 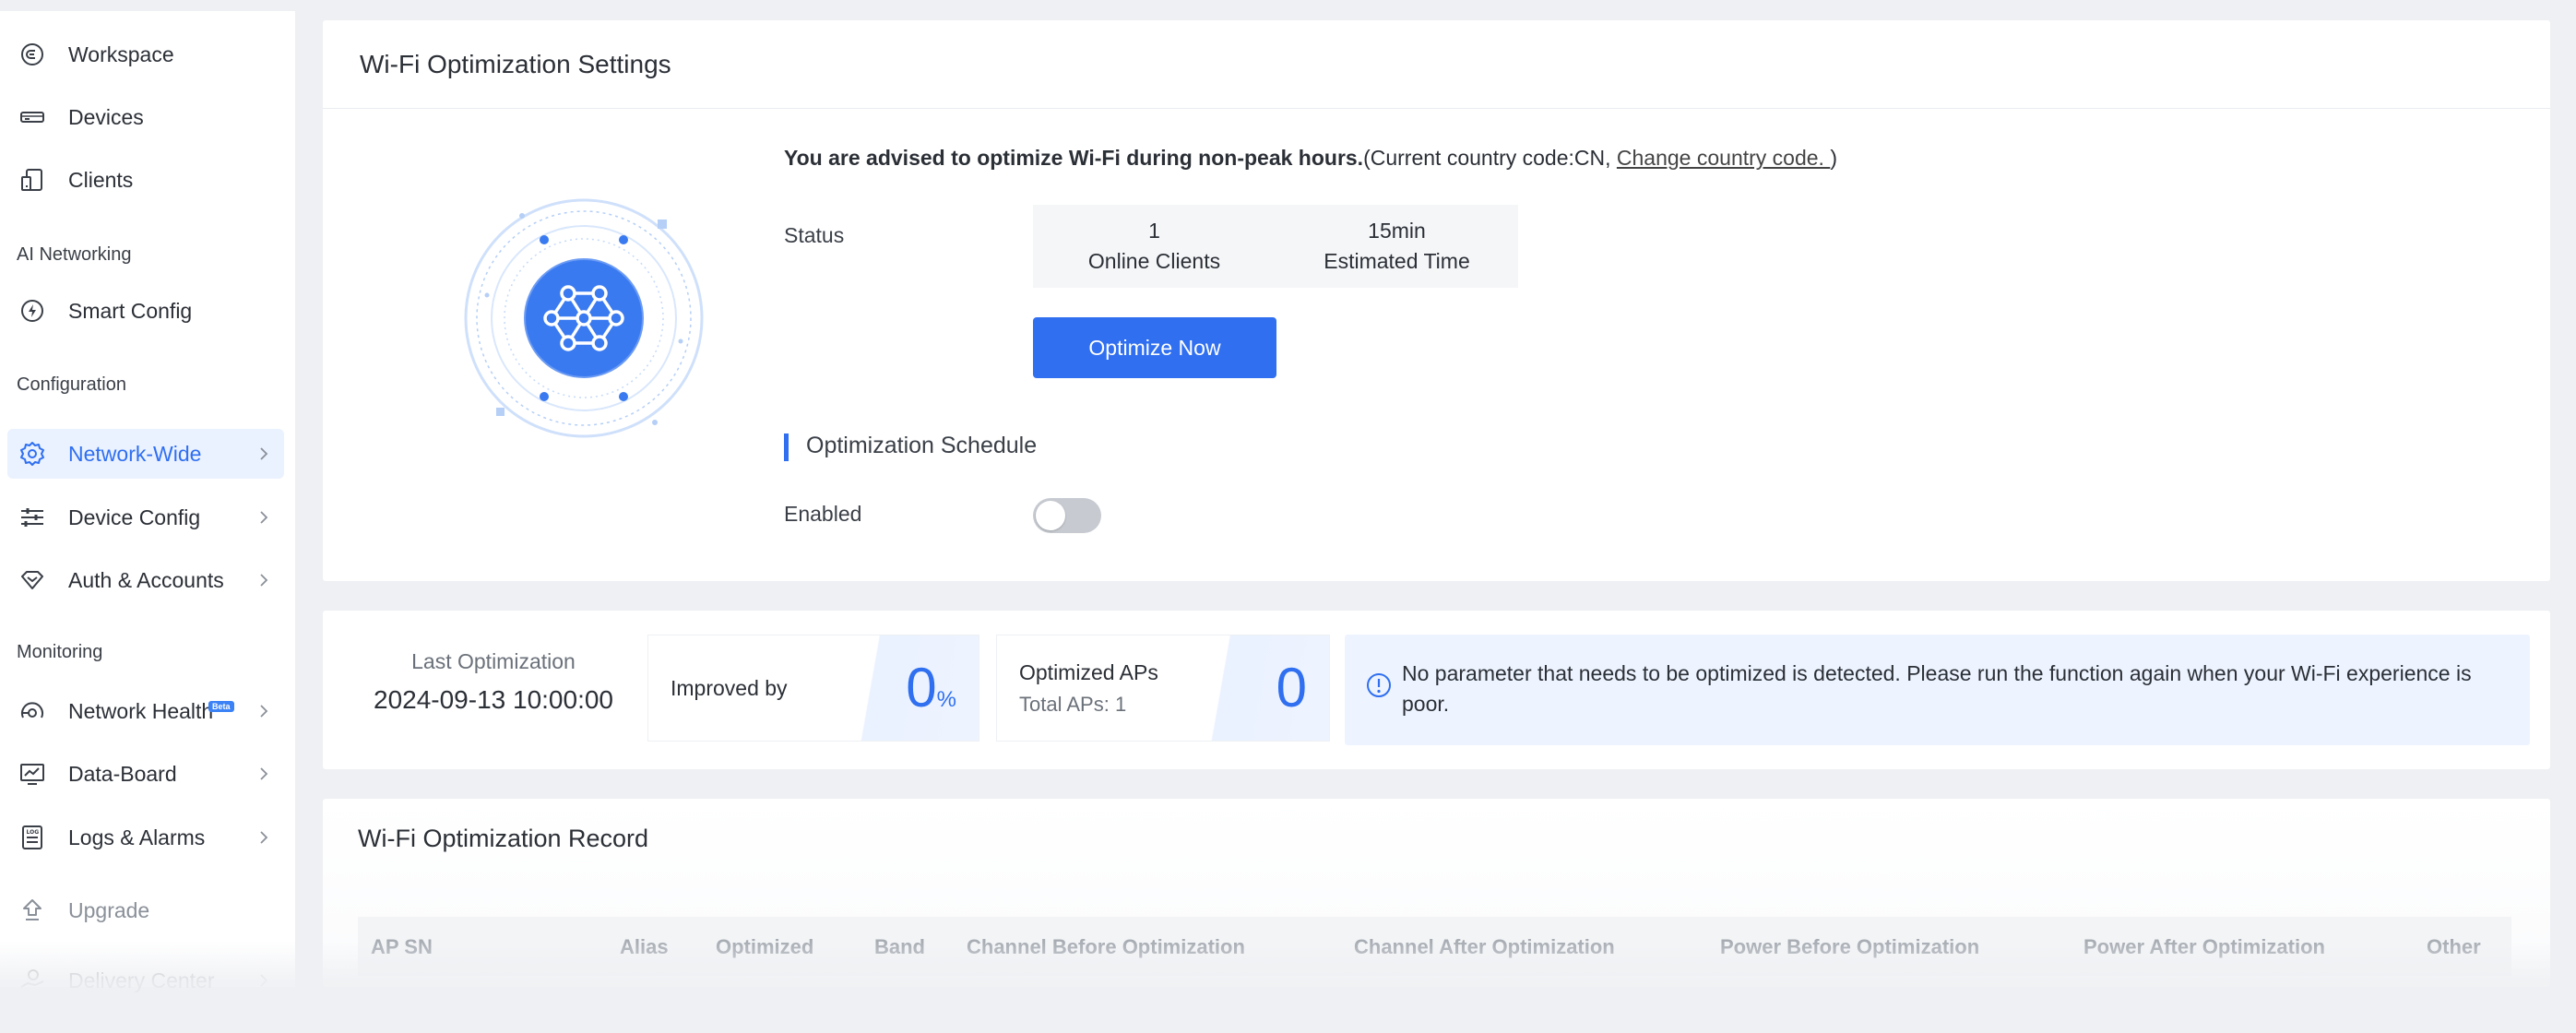 I want to click on online-clients-label: Online Clients, so click(x=1154, y=261).